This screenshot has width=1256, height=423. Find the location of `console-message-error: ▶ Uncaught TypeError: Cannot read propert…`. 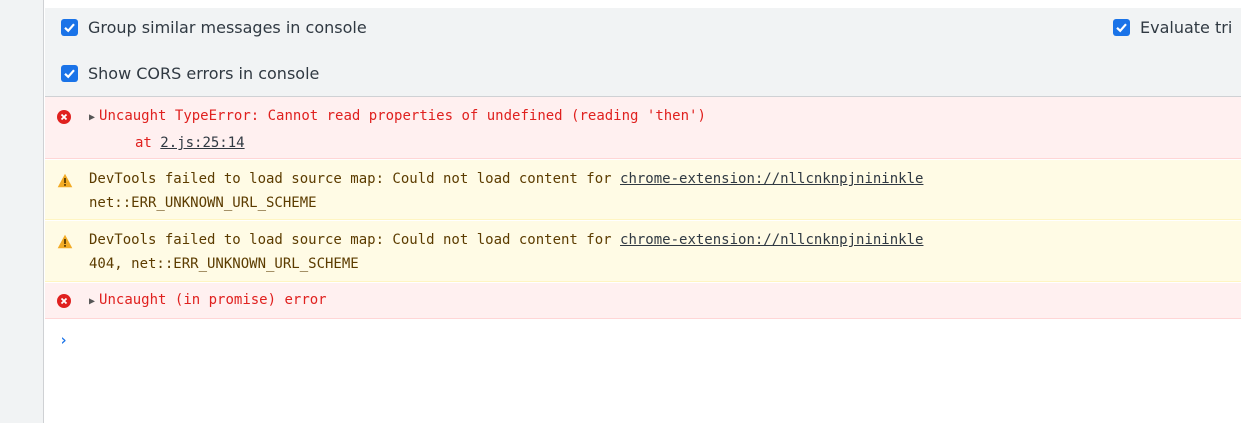

console-message-error: ▶ Uncaught TypeError: Cannot read propert… is located at coordinates (643, 128).